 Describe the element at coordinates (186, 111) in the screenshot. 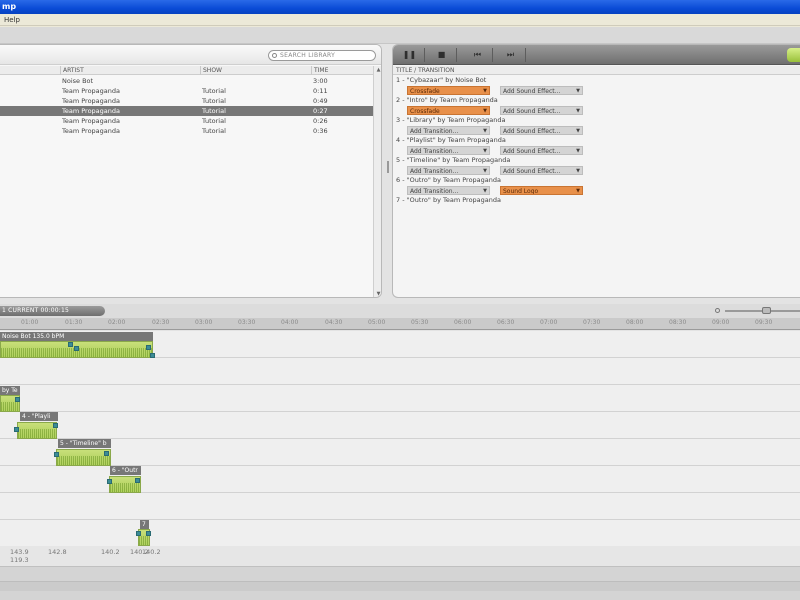

I see `library-row-selected: Team Propaganda Tutorial 0:27` at that location.